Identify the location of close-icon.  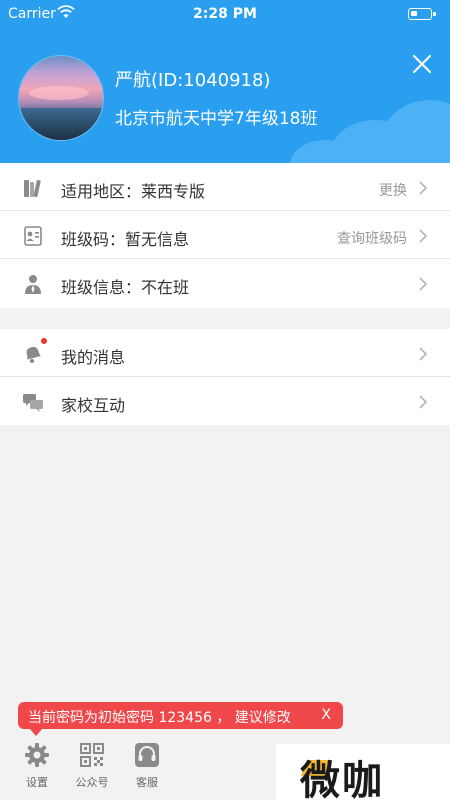
(422, 64).